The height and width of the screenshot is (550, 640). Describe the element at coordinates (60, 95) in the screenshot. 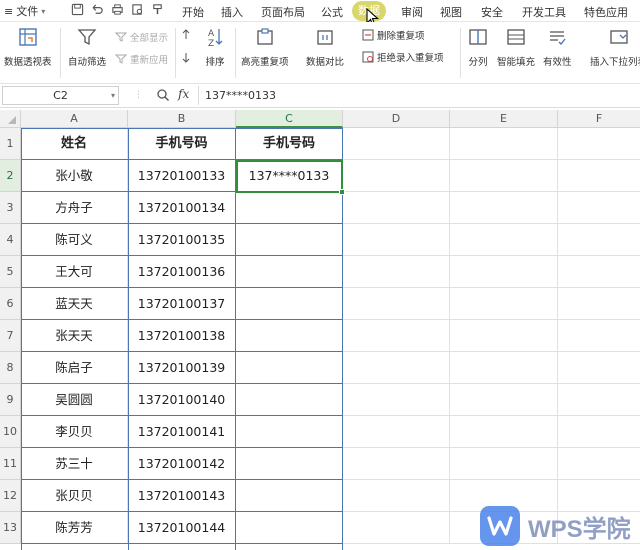

I see `name-box: C2 ▾` at that location.